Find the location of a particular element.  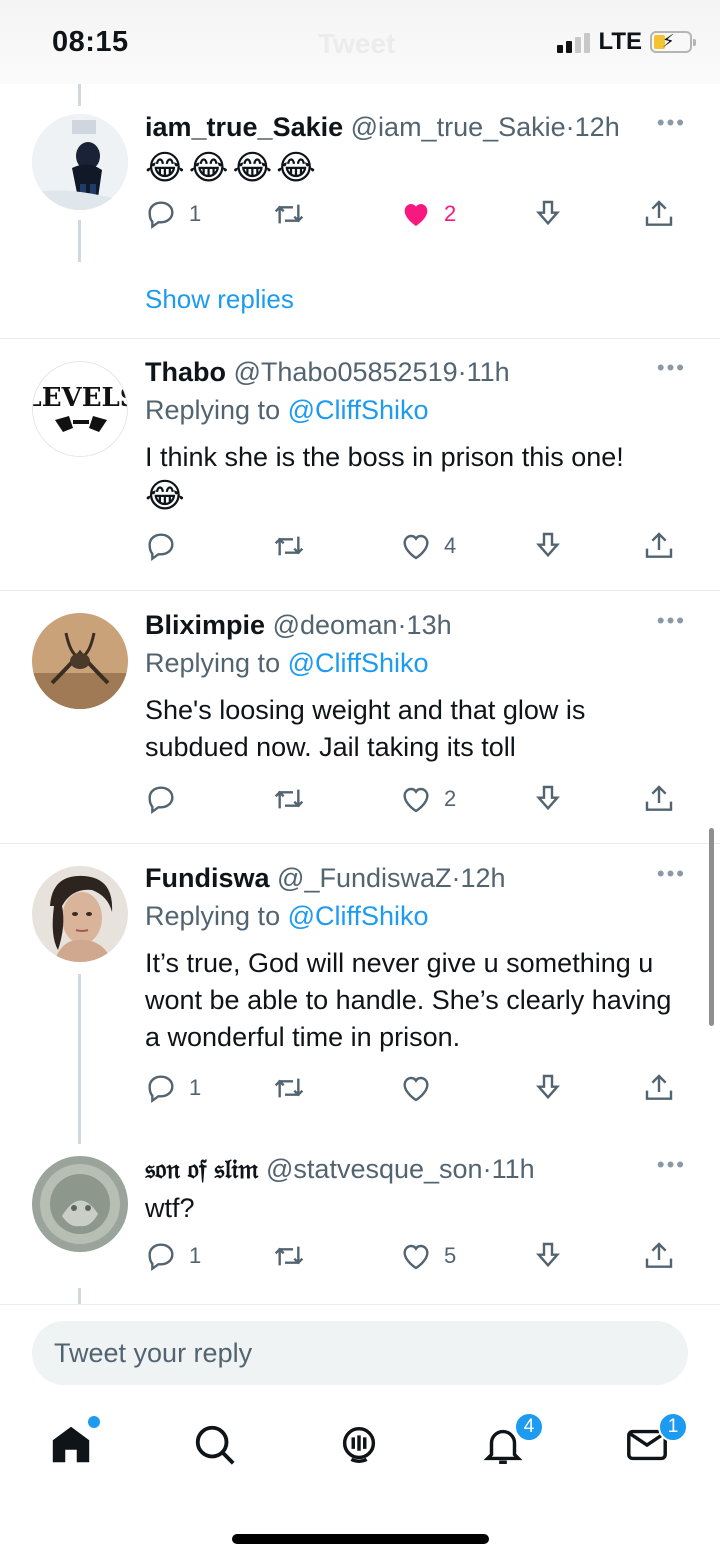

messages-badge: 1 is located at coordinates (673, 1427).